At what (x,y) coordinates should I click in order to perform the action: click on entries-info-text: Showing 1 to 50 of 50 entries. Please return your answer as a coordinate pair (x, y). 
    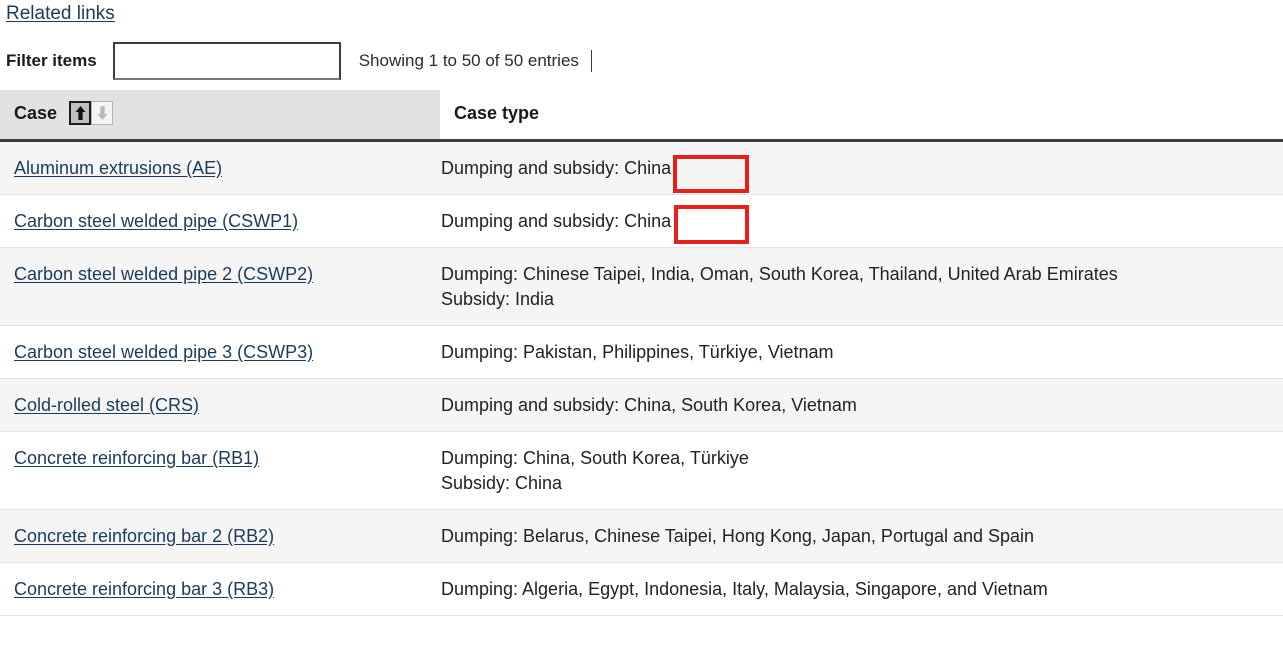
    Looking at the image, I should click on (468, 60).